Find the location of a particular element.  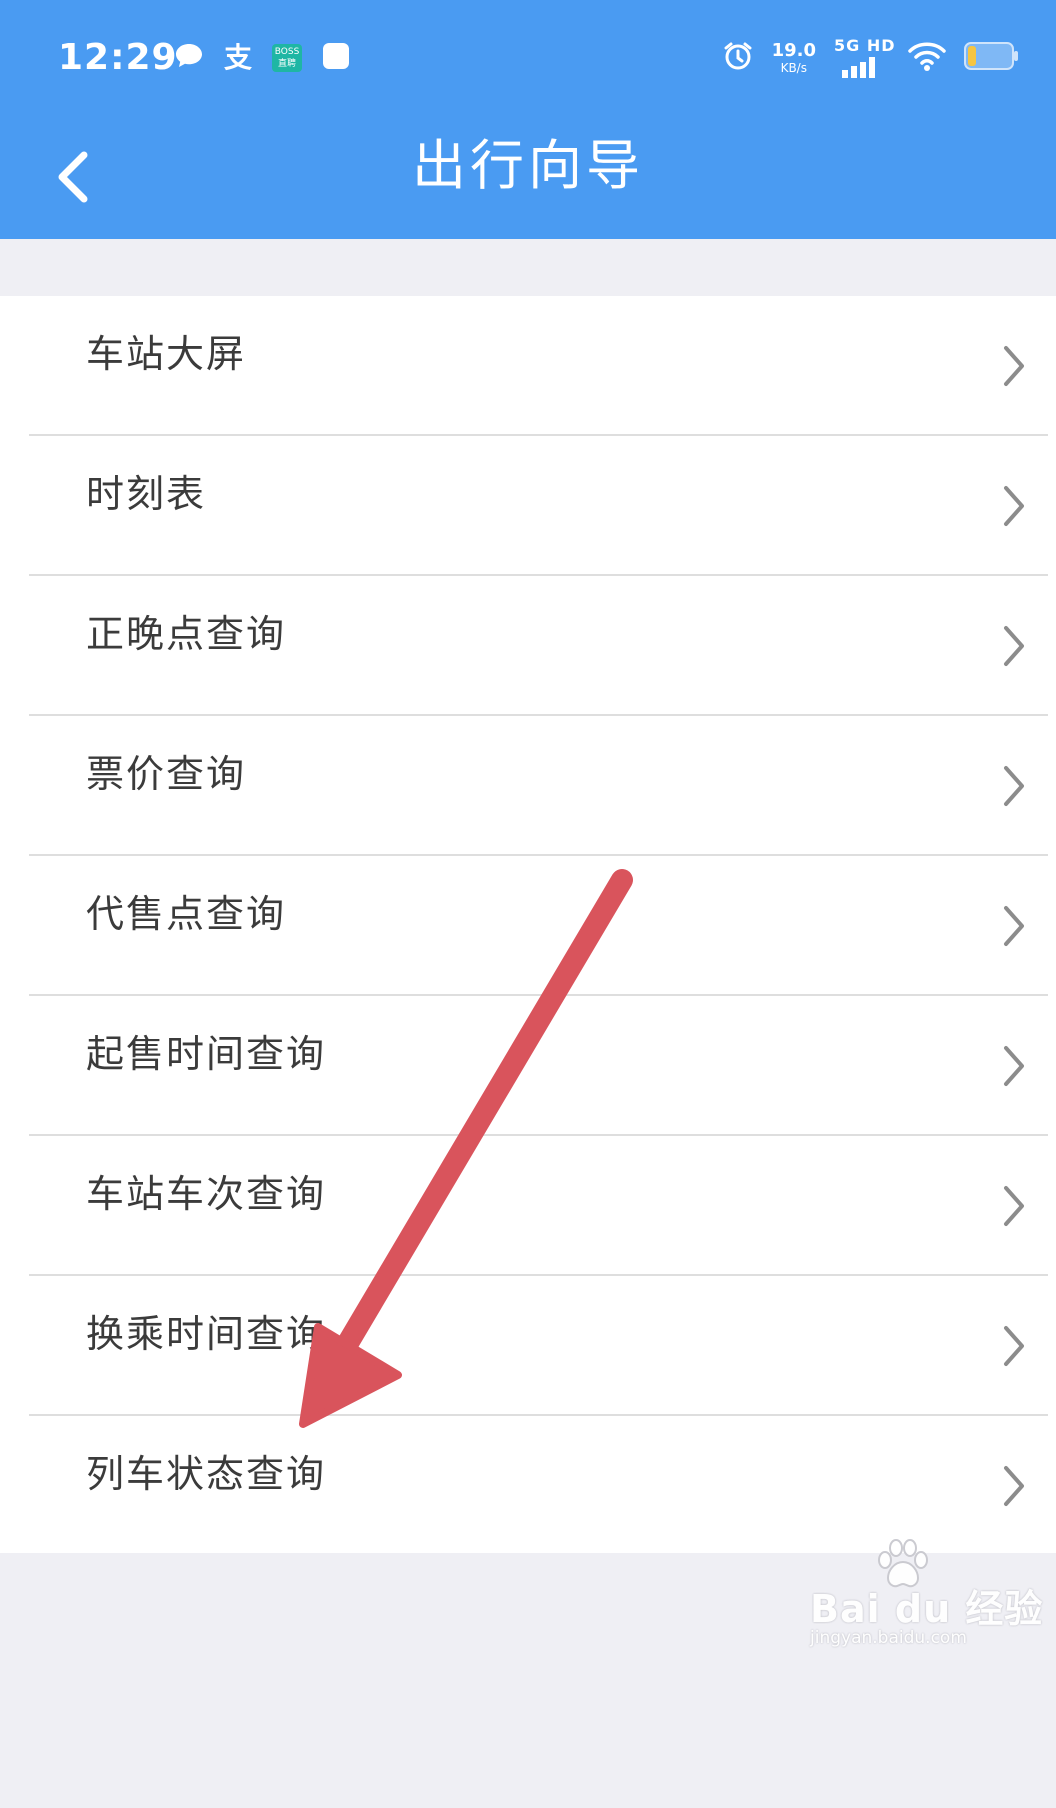

menu-item: 列车状态查询 is located at coordinates (528, 1486).